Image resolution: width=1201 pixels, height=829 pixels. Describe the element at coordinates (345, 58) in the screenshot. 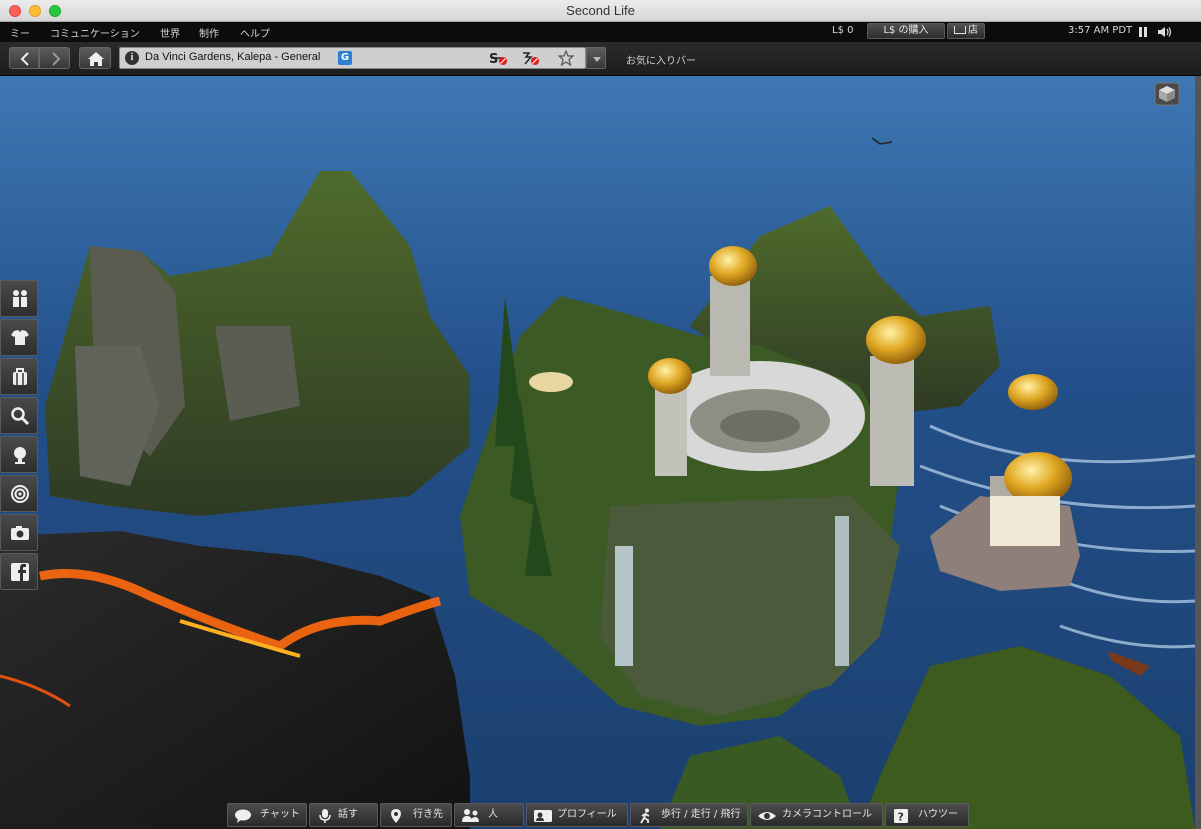

I see `maturity-badge: G` at that location.